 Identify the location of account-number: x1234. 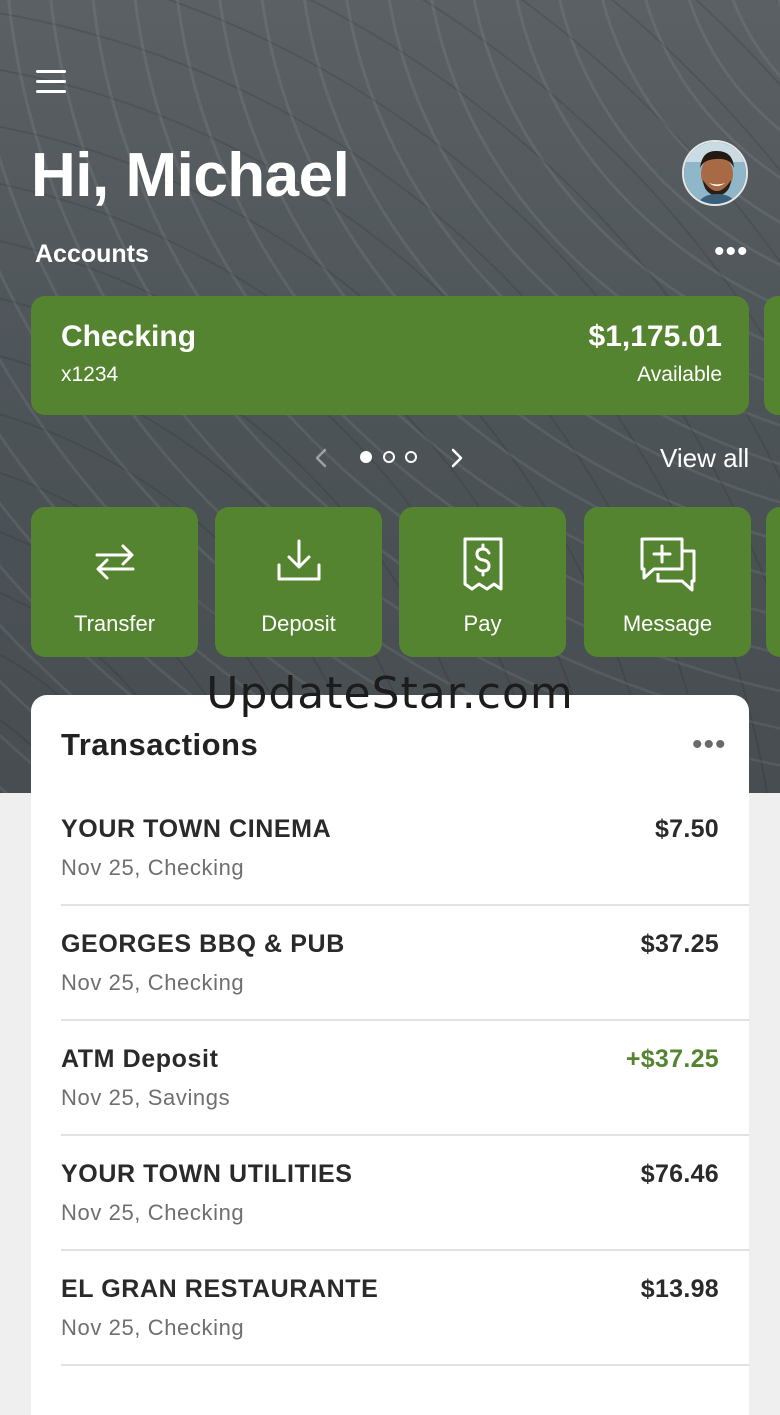
(90, 374).